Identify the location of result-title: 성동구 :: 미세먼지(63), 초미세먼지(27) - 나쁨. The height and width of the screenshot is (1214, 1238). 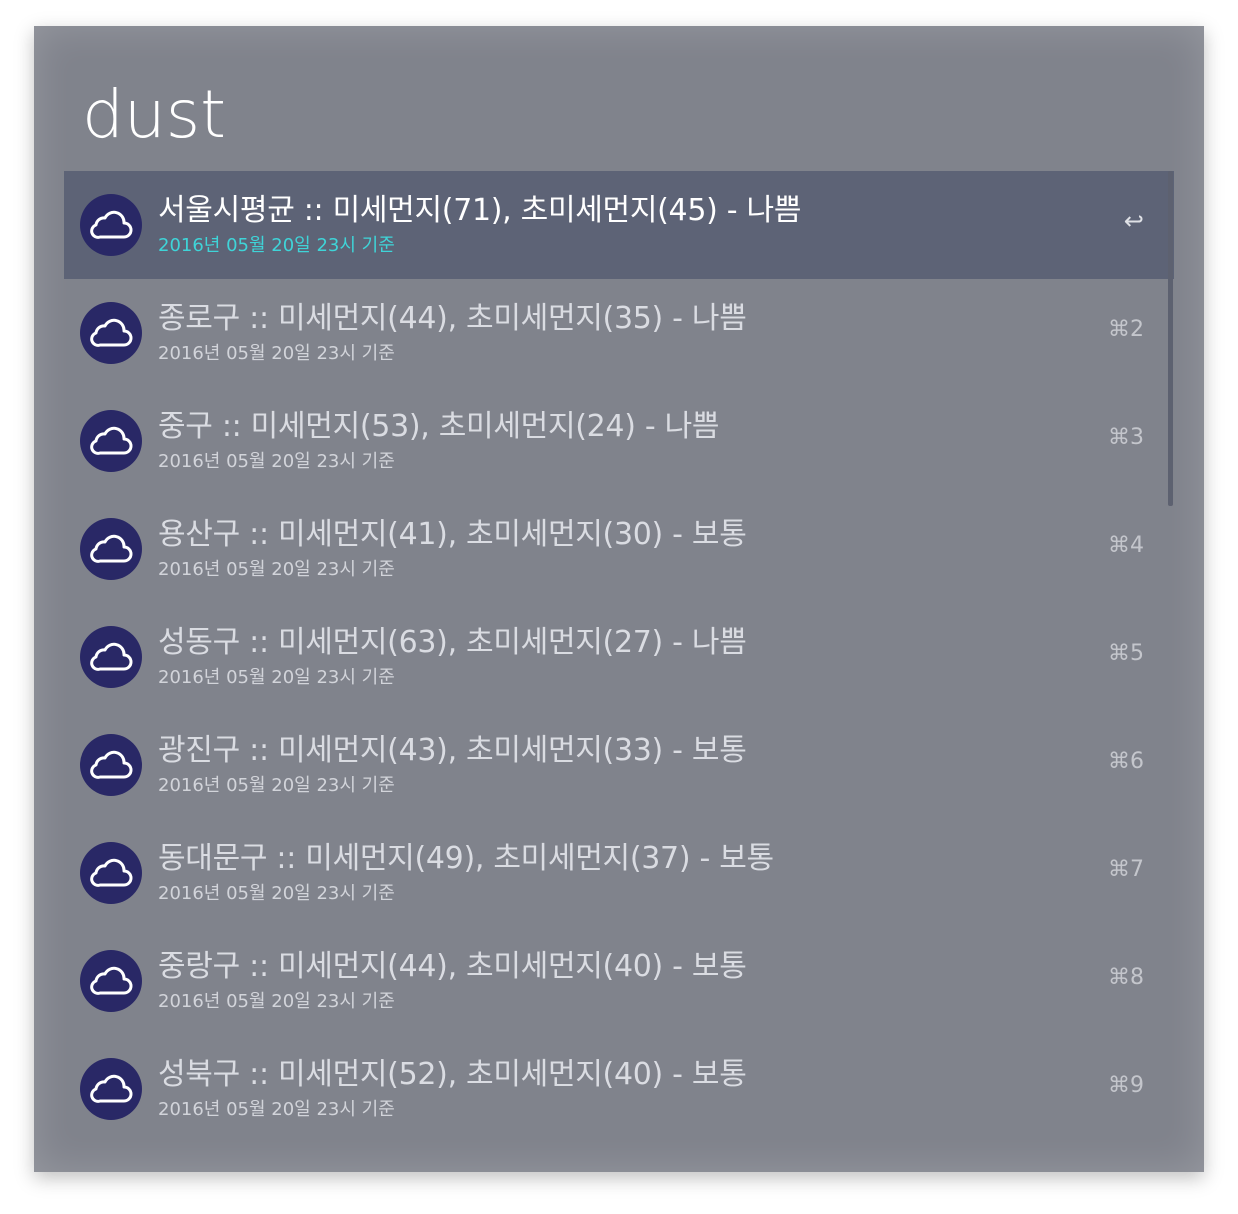
(452, 642).